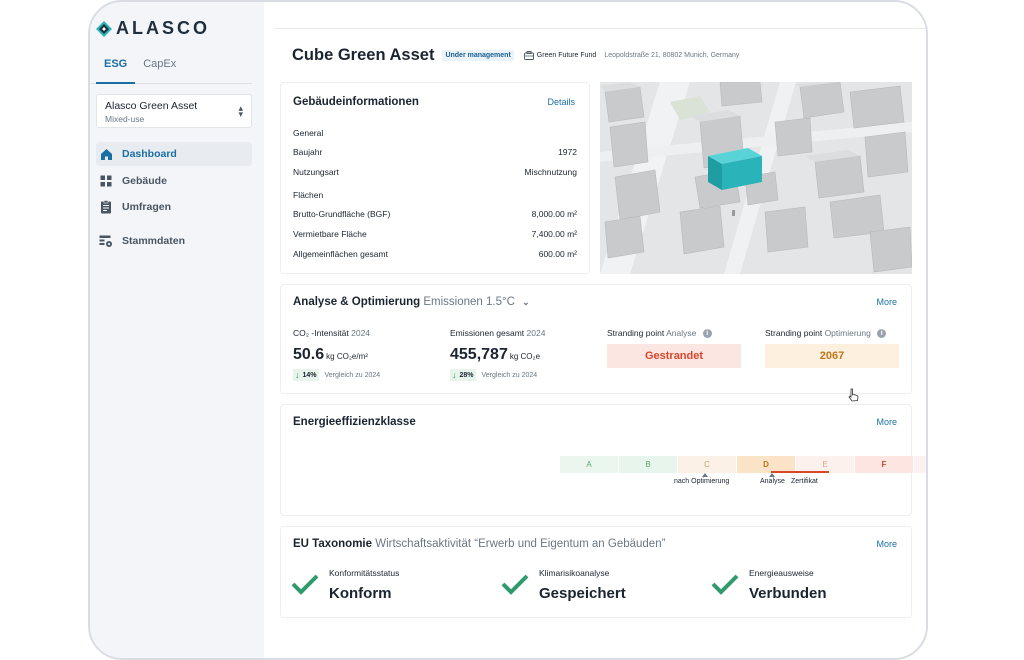  I want to click on fund-name: Green Future Fund, so click(566, 55).